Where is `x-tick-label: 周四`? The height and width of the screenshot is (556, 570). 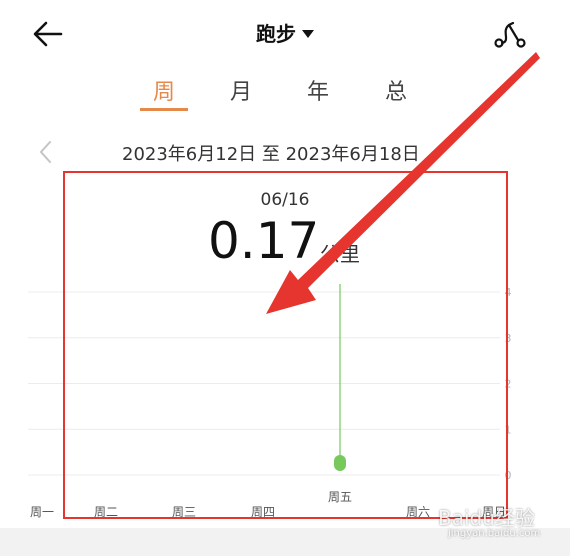 x-tick-label: 周四 is located at coordinates (263, 512).